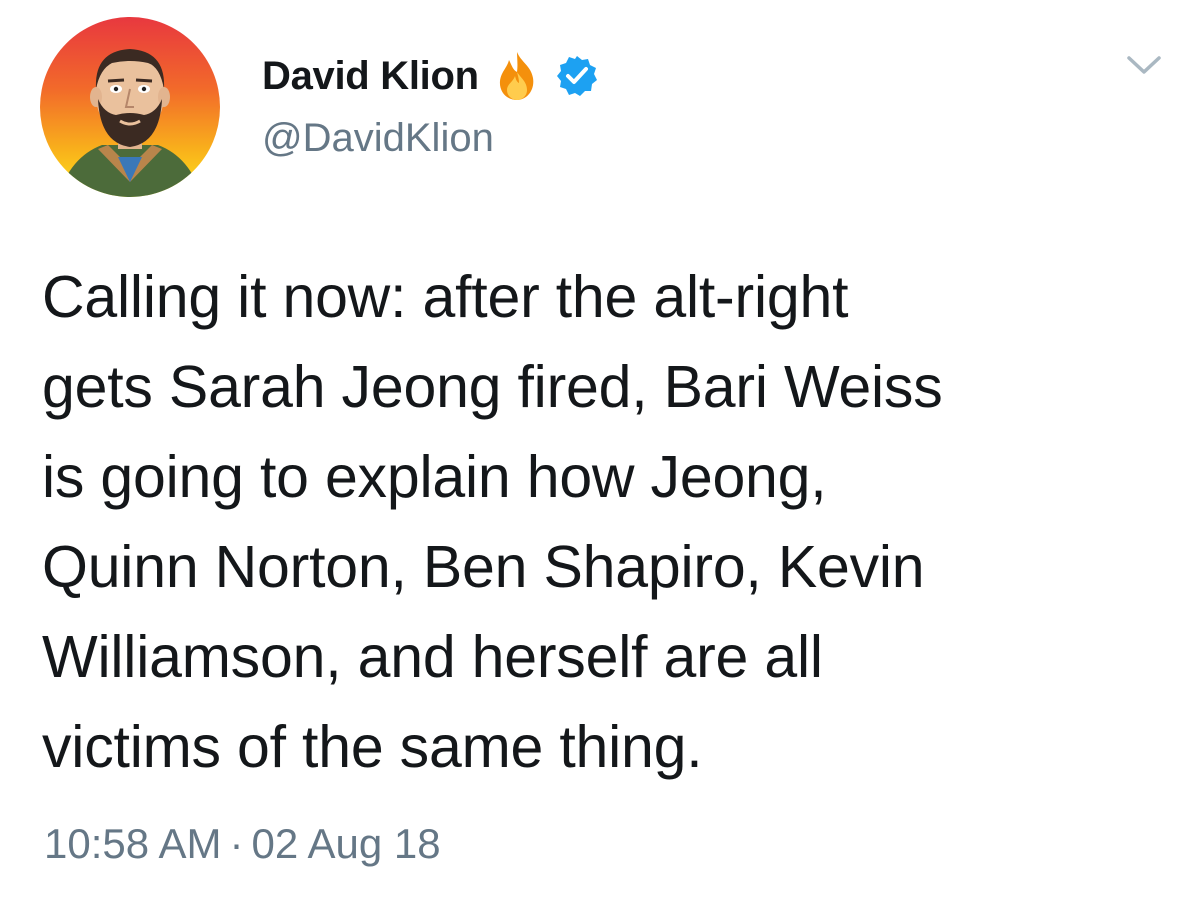 Image resolution: width=1200 pixels, height=908 pixels. I want to click on tweet-timestamp: 10:58 AM · 02 Aug 18, so click(242, 844).